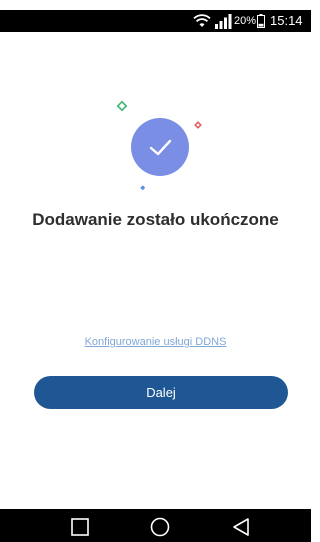 This screenshot has width=320, height=542. I want to click on check-circle-icon, so click(159, 145).